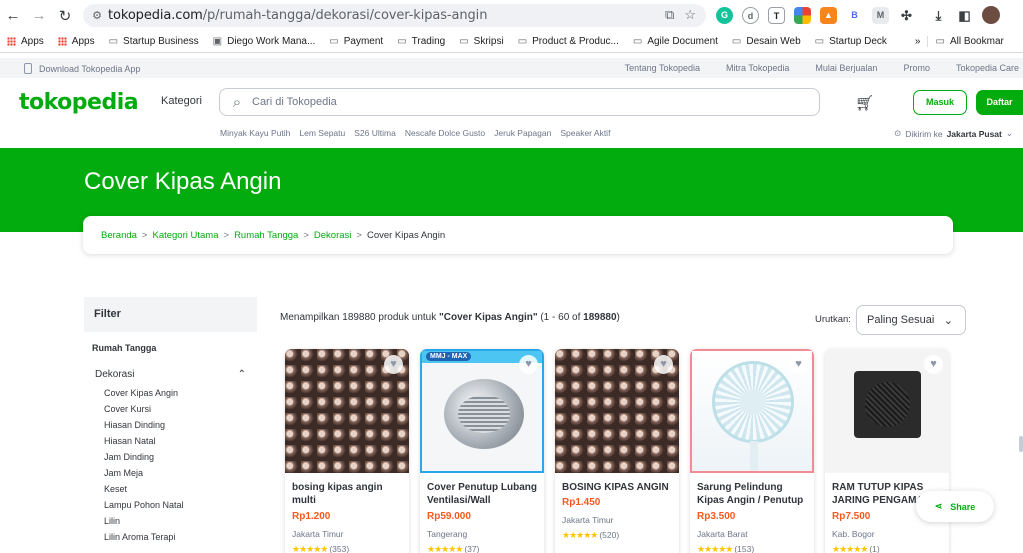 This screenshot has height=553, width=1023. Describe the element at coordinates (180, 428) in the screenshot. I see `filter-item: Hiasan Dinding` at that location.